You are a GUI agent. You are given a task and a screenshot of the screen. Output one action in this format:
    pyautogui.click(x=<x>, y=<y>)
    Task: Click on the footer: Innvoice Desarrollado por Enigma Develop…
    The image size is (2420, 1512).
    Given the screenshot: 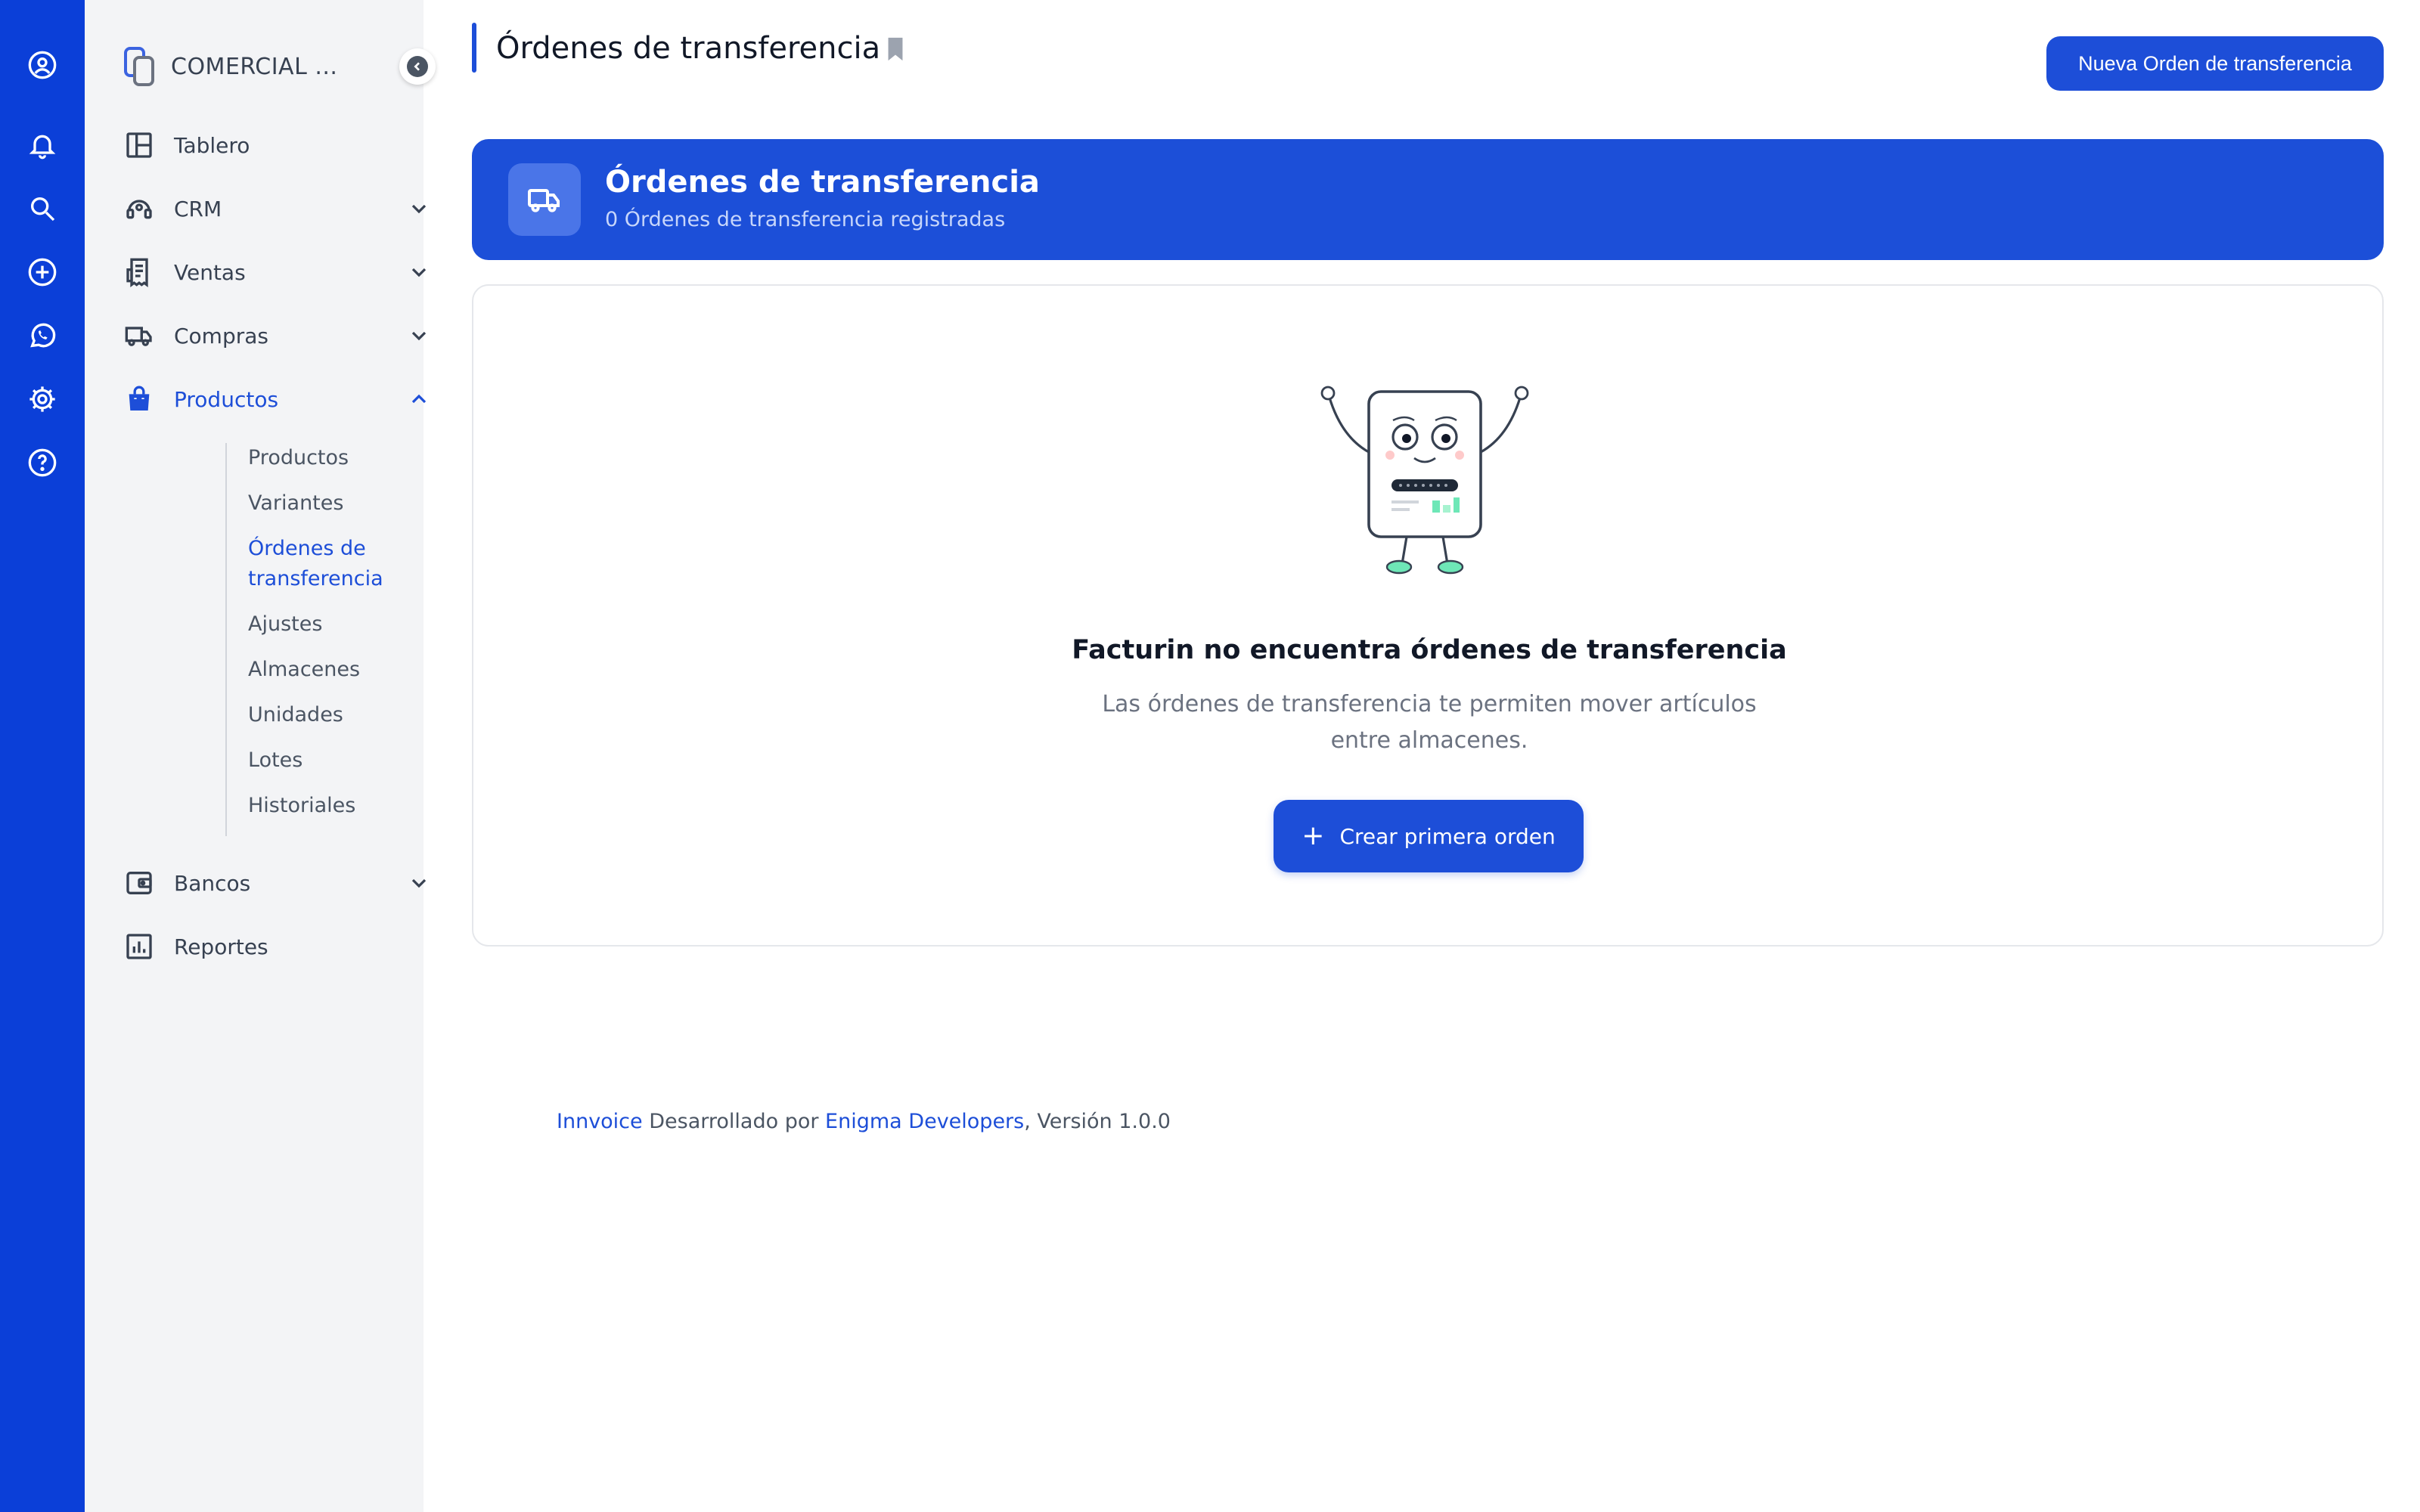 What is the action you would take?
    pyautogui.click(x=864, y=1121)
    